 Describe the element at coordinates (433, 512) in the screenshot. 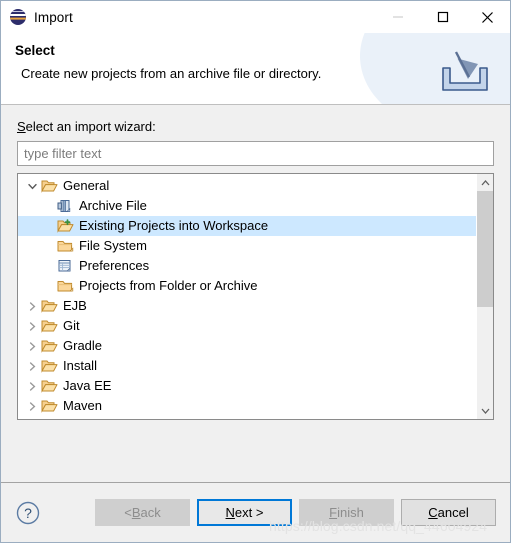

I see `button-mnemonic: C` at that location.